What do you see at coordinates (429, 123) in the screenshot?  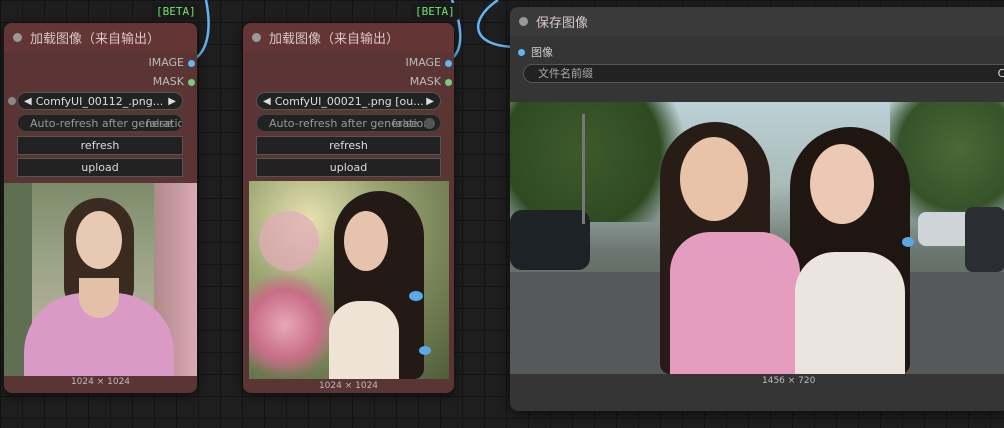 I see `toggle-knob` at bounding box center [429, 123].